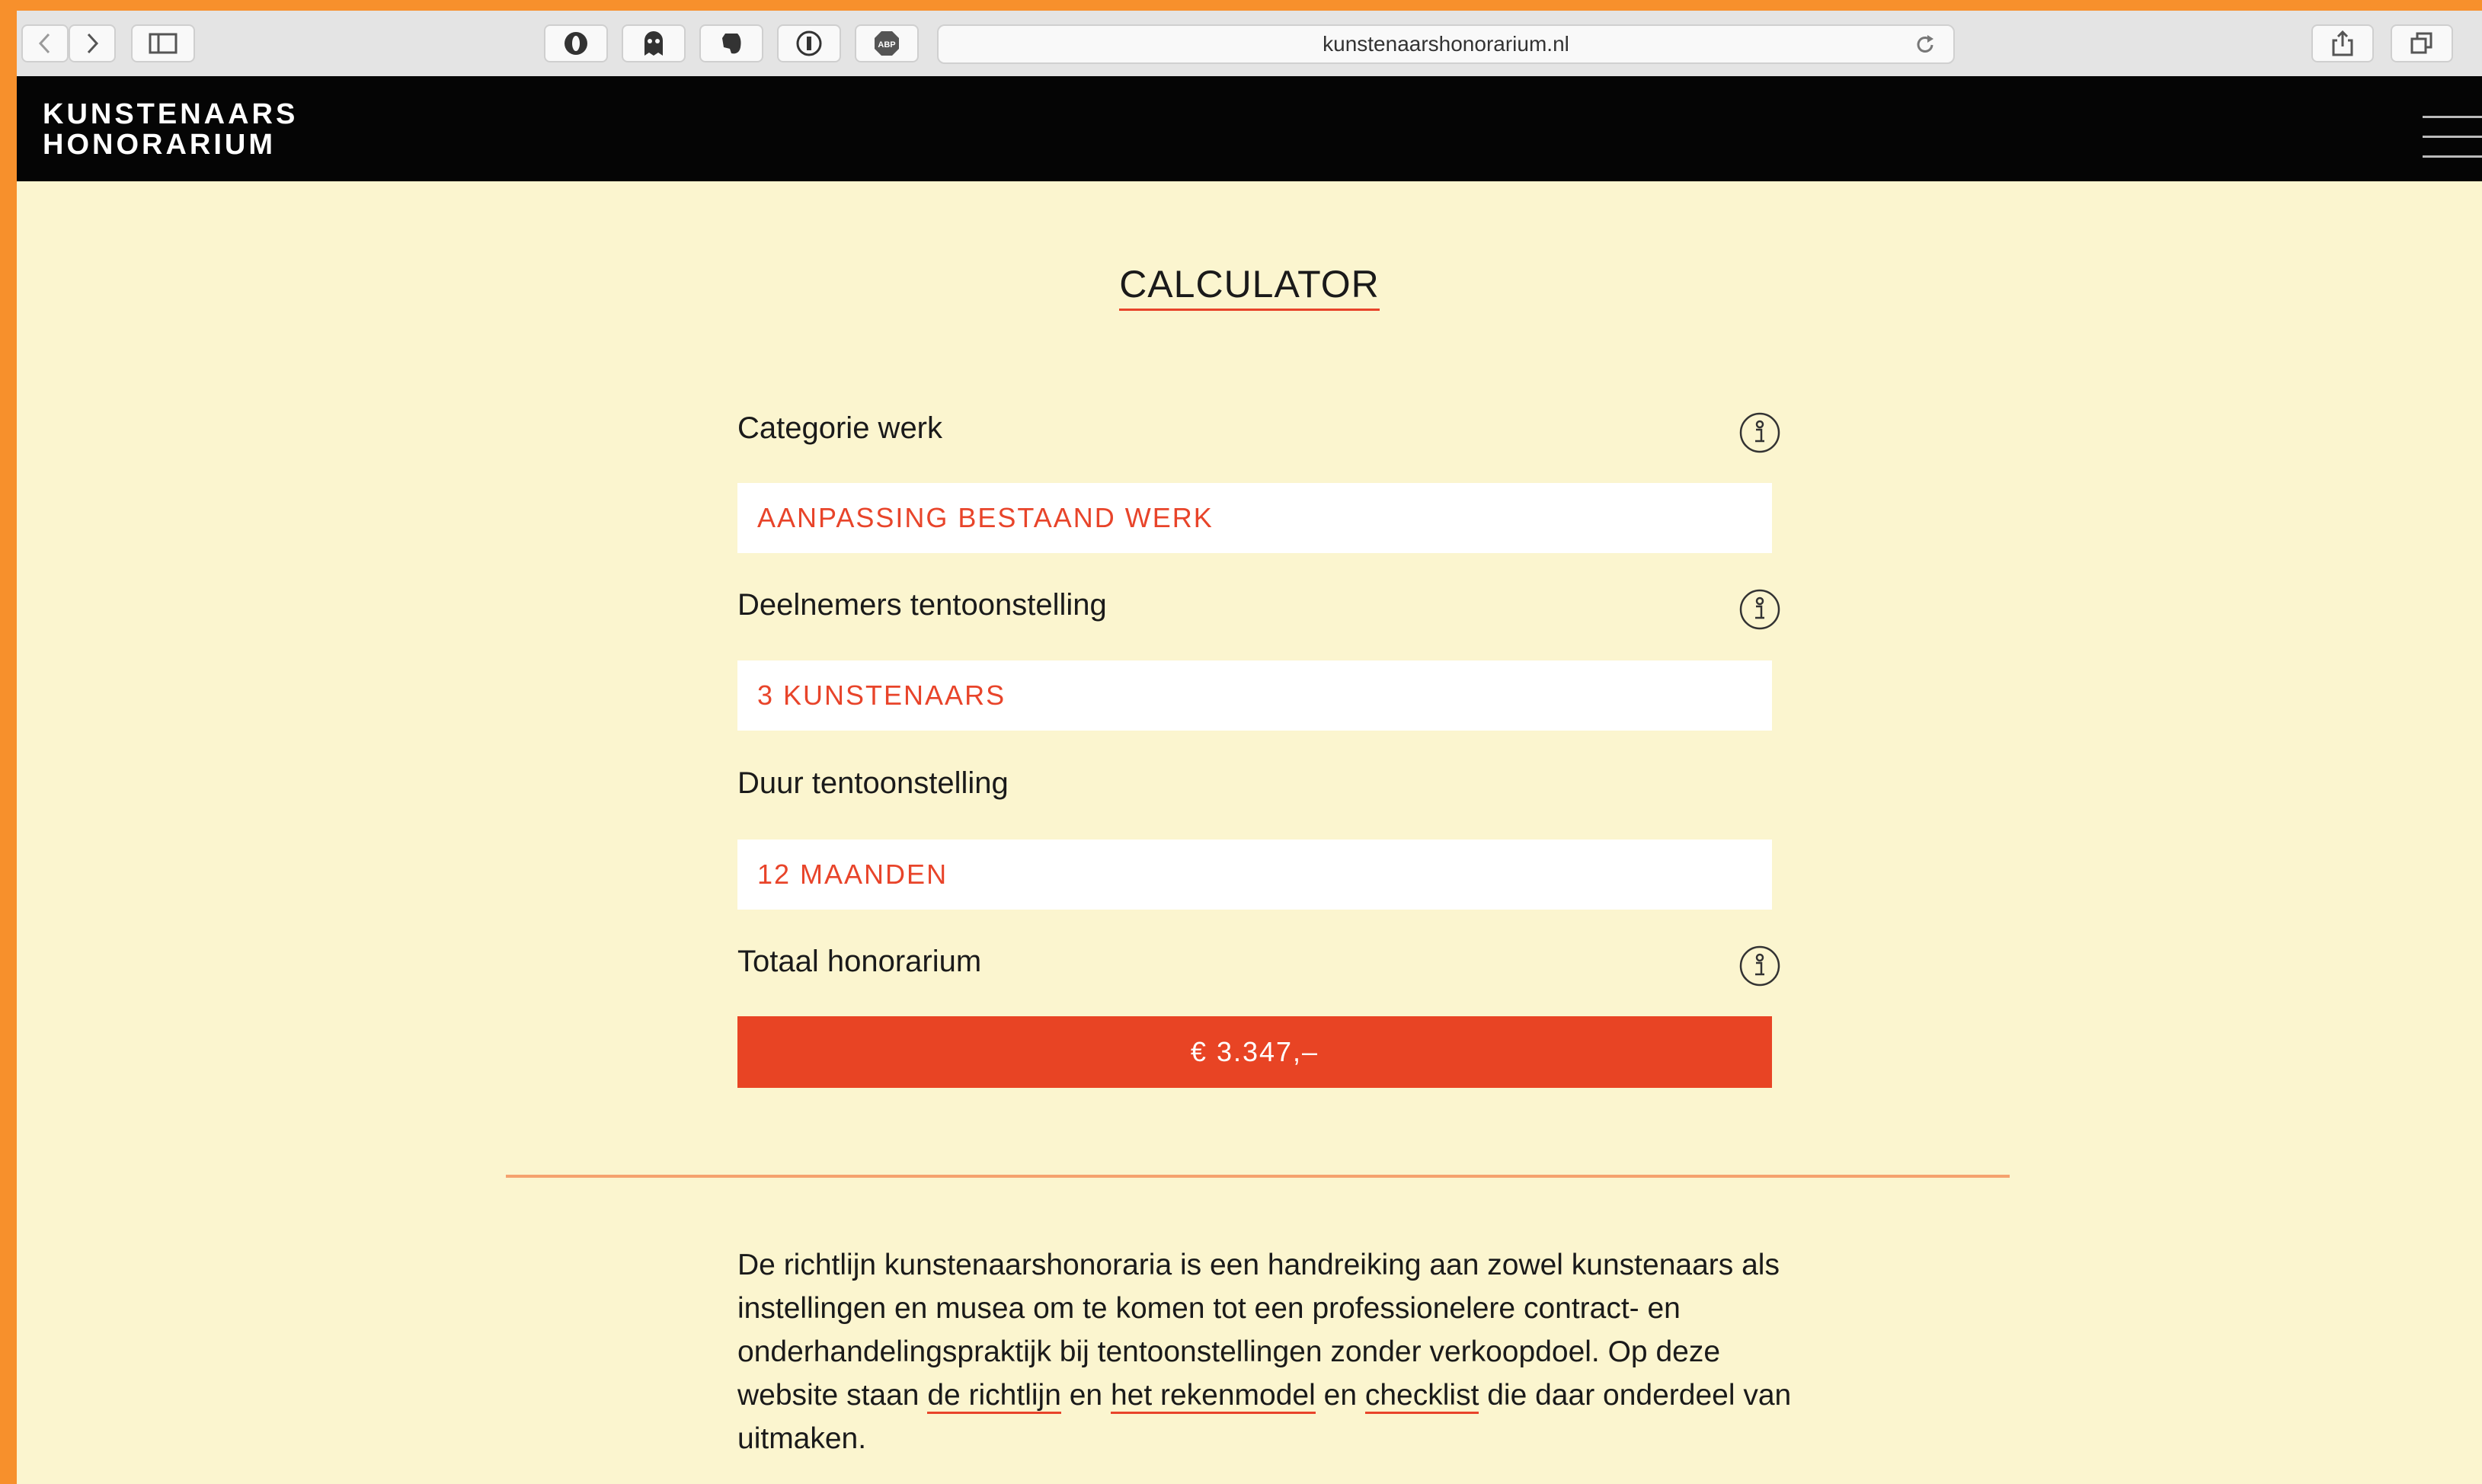 The image size is (2482, 1484). I want to click on svg-text: ABP, so click(887, 45).